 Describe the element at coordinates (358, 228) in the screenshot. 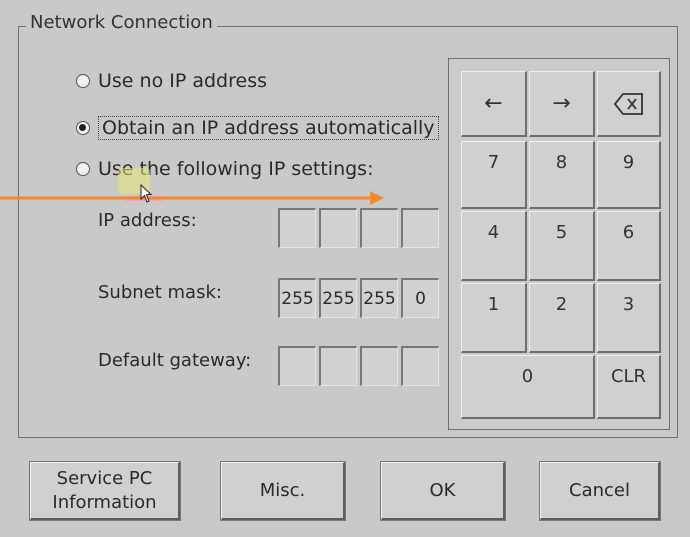

I see `ip-address-field` at that location.